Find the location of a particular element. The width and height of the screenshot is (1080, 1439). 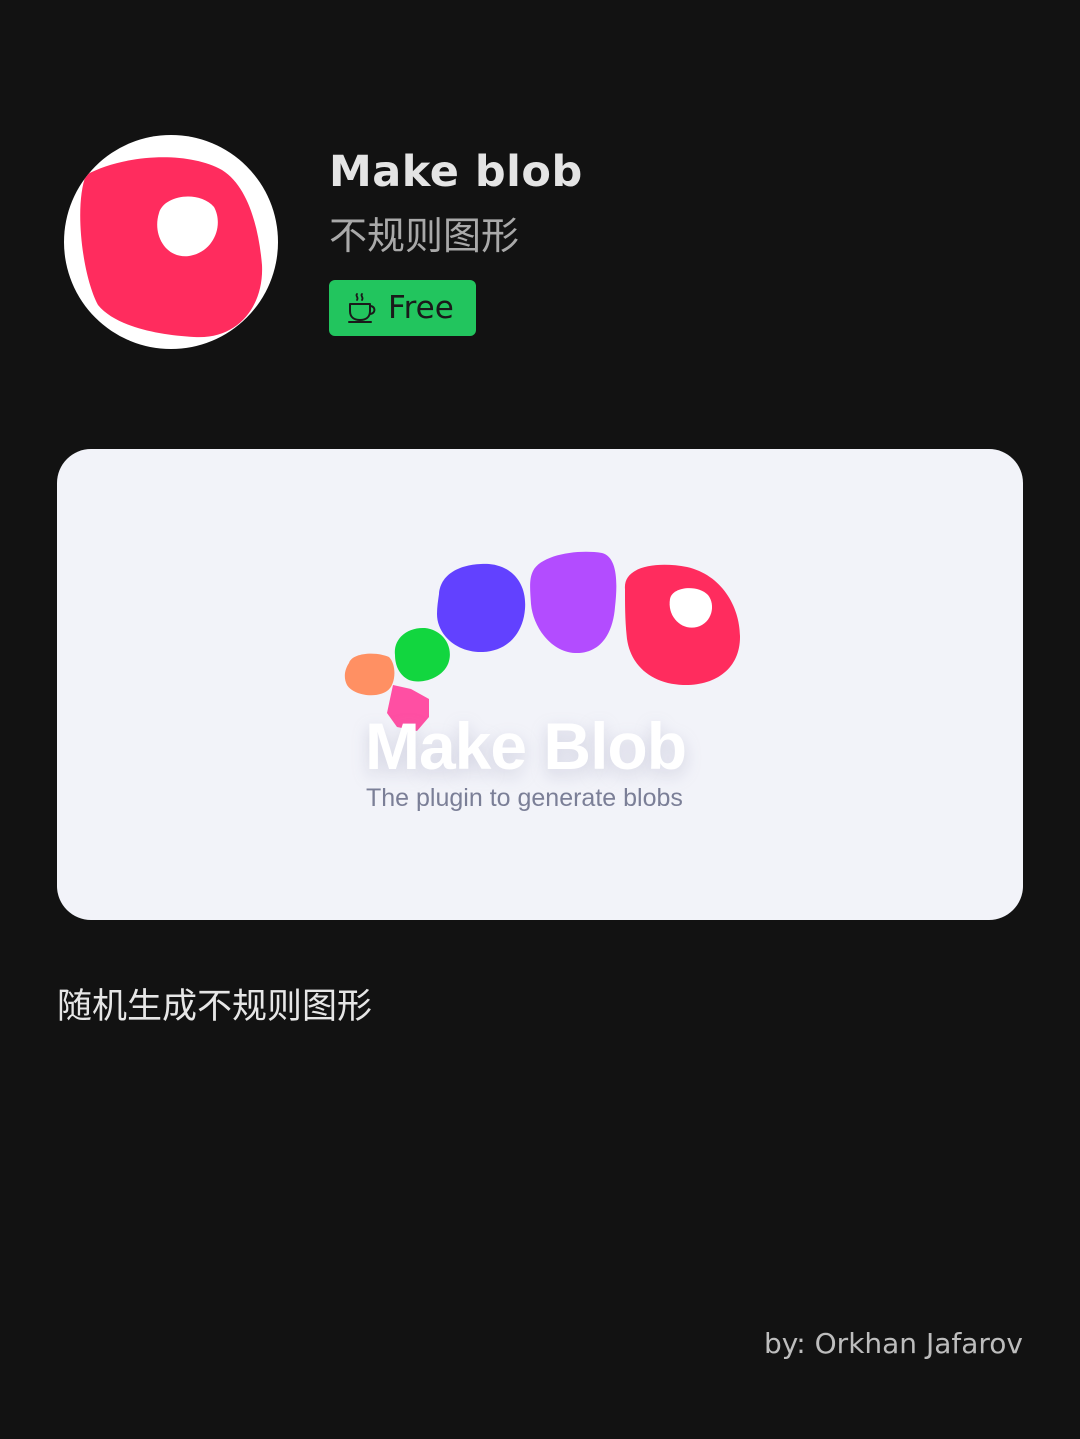

plugin-description: 随机生成不规则图形 is located at coordinates (215, 1007).